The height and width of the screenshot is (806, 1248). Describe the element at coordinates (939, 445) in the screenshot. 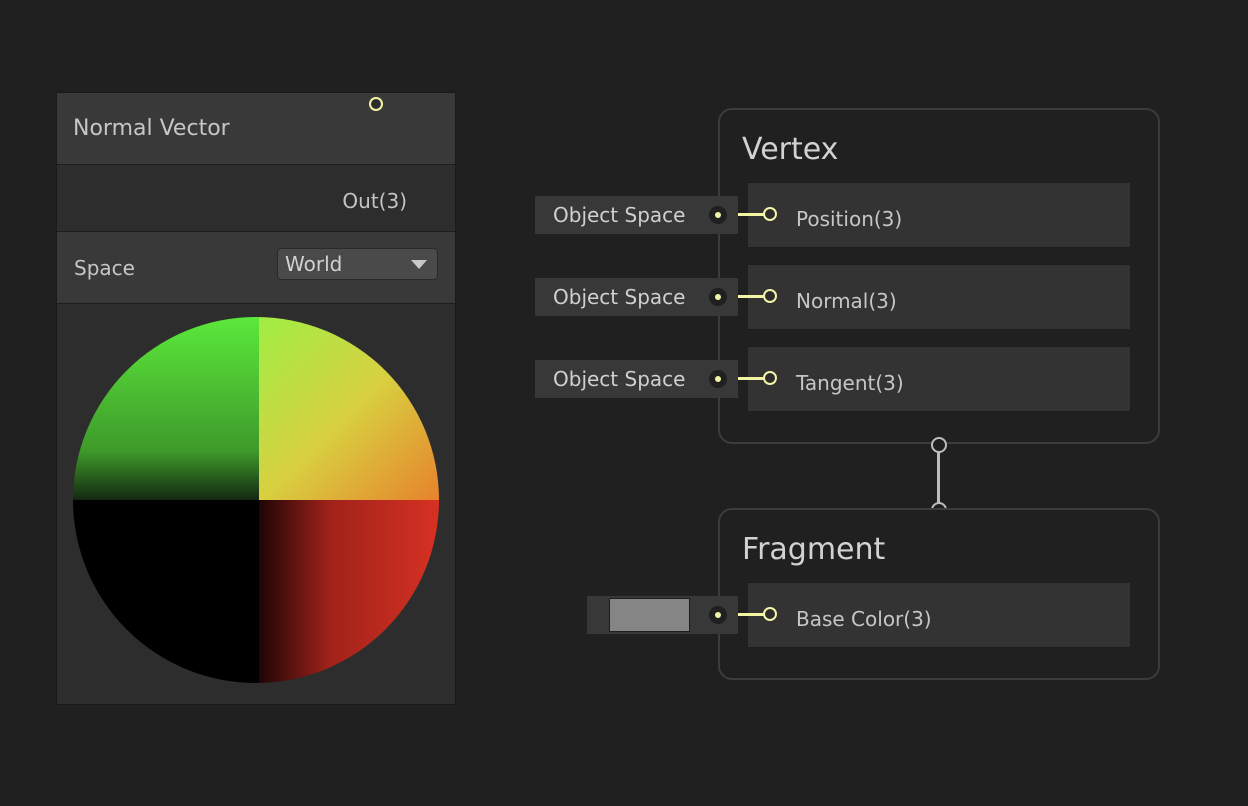

I see `vertex-flow-out-icon` at that location.